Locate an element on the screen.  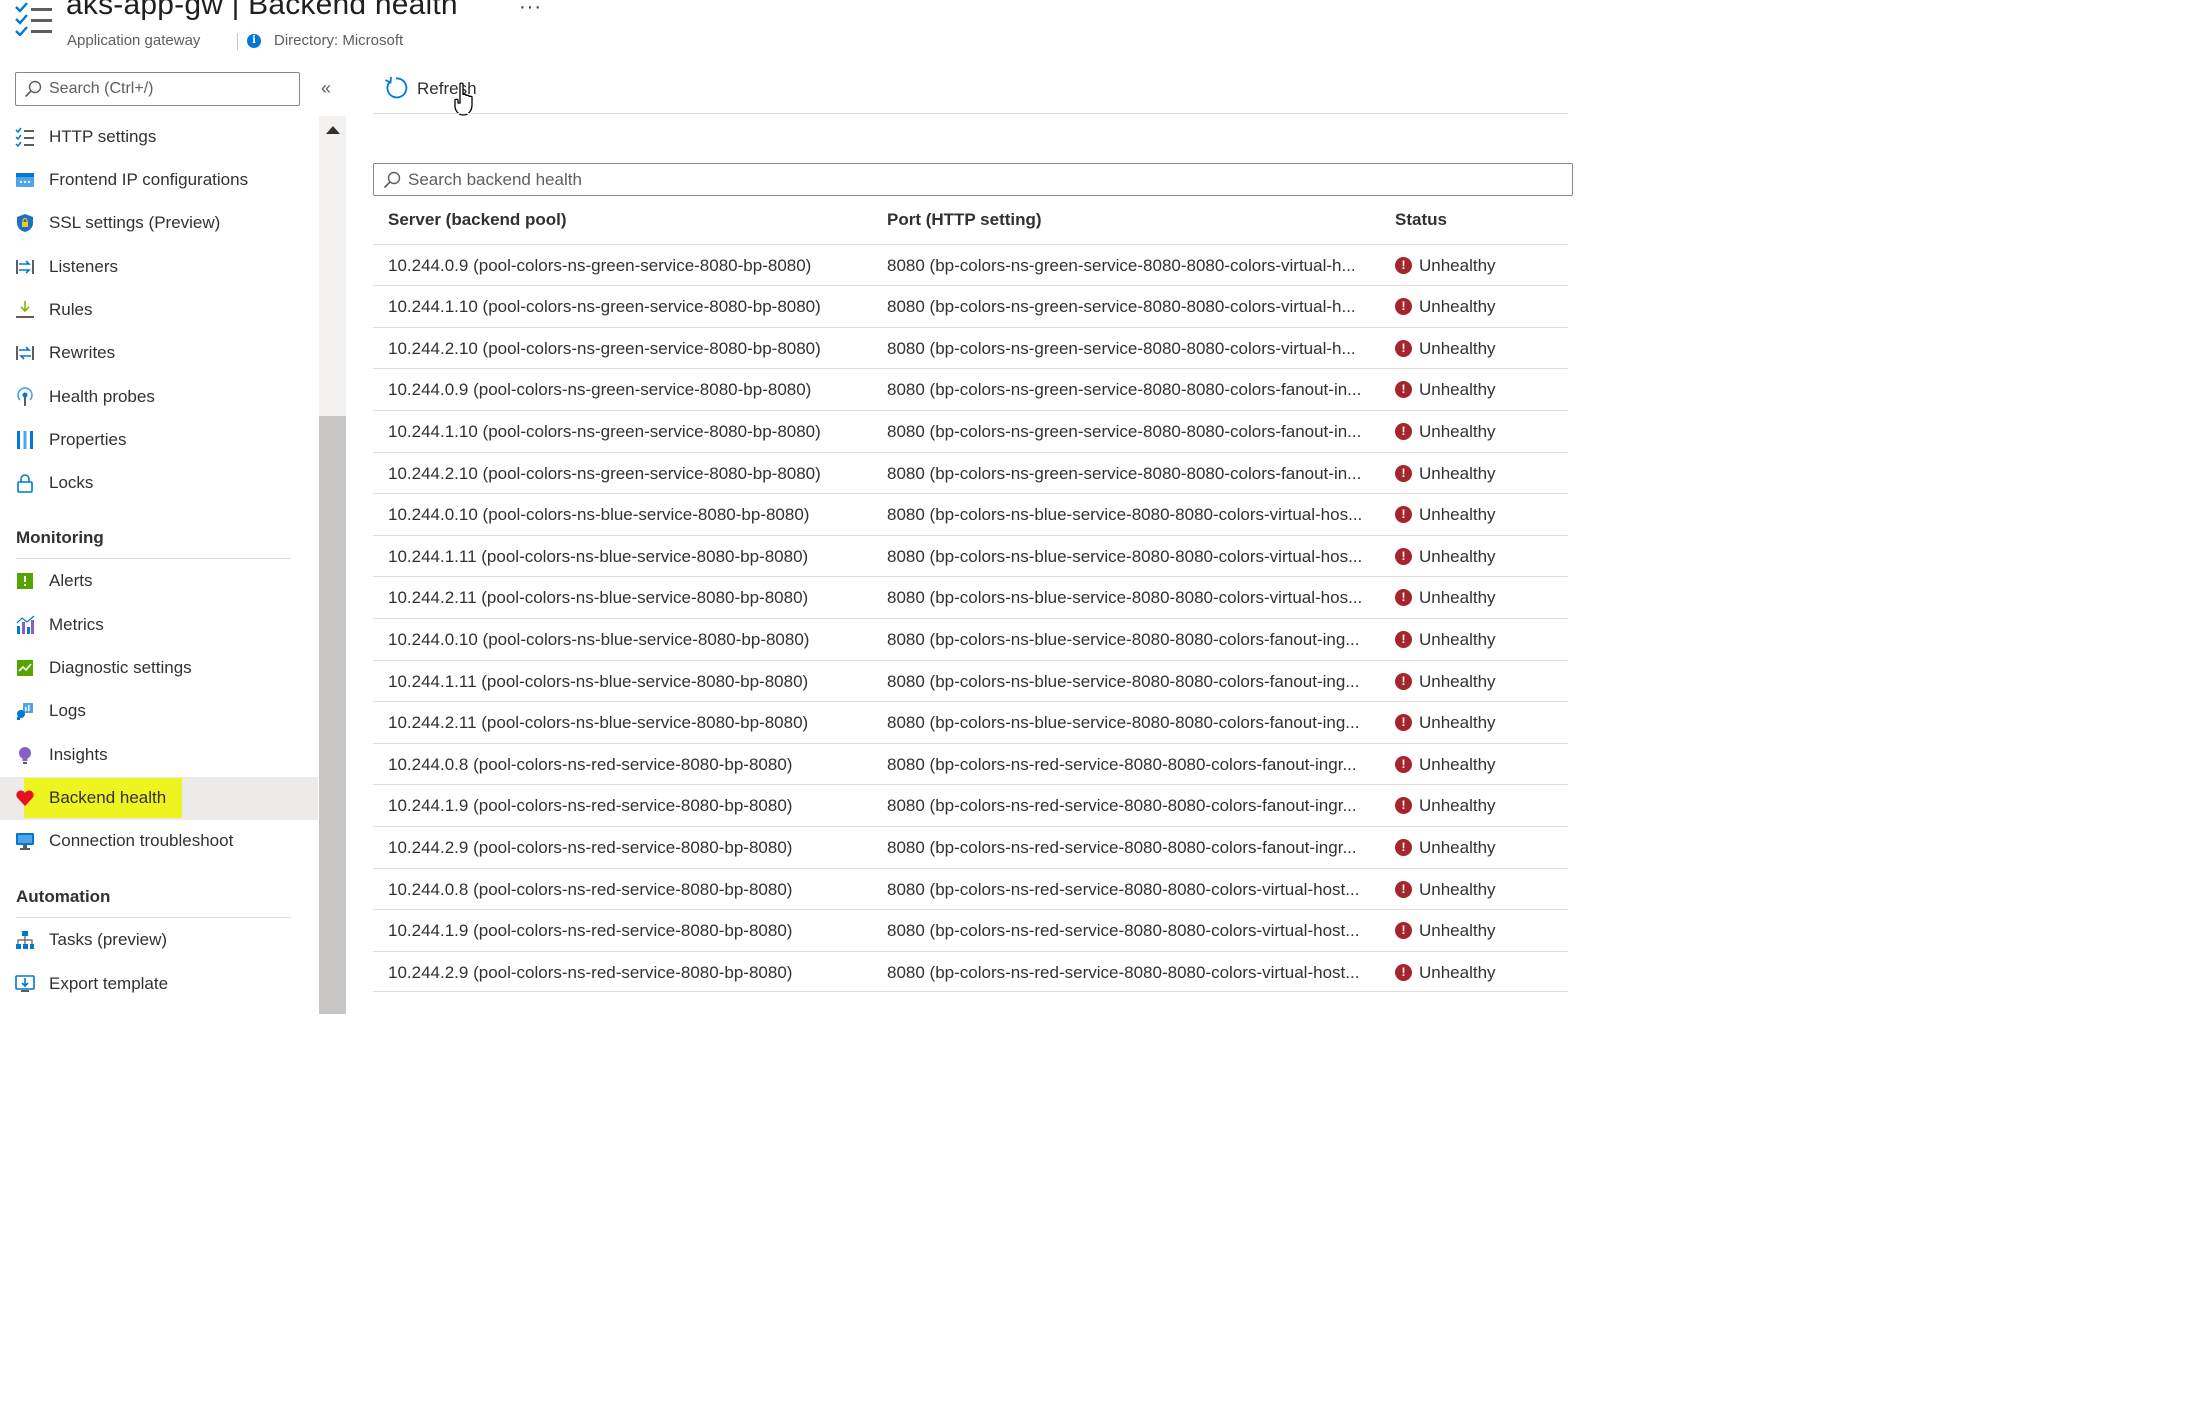
column-header-status: Status is located at coordinates (1421, 220).